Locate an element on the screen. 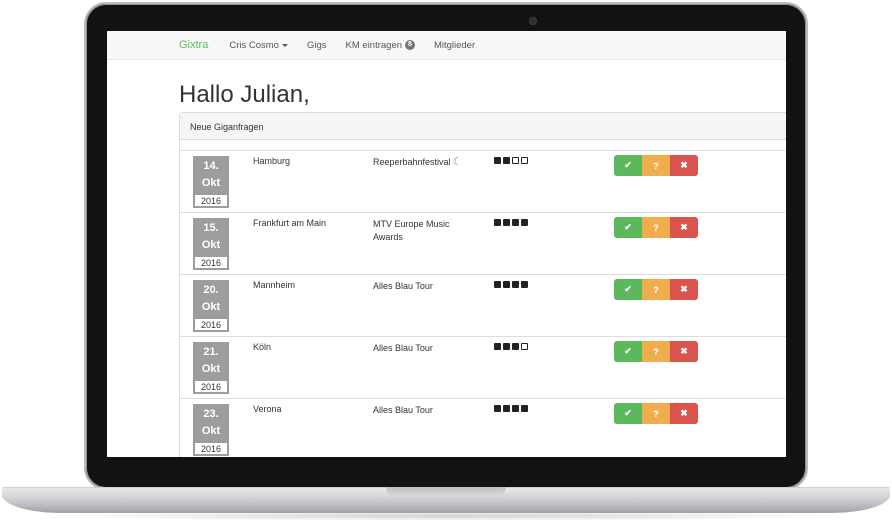  gig-event-name: MTV Europe Music Awards is located at coordinates (411, 230).